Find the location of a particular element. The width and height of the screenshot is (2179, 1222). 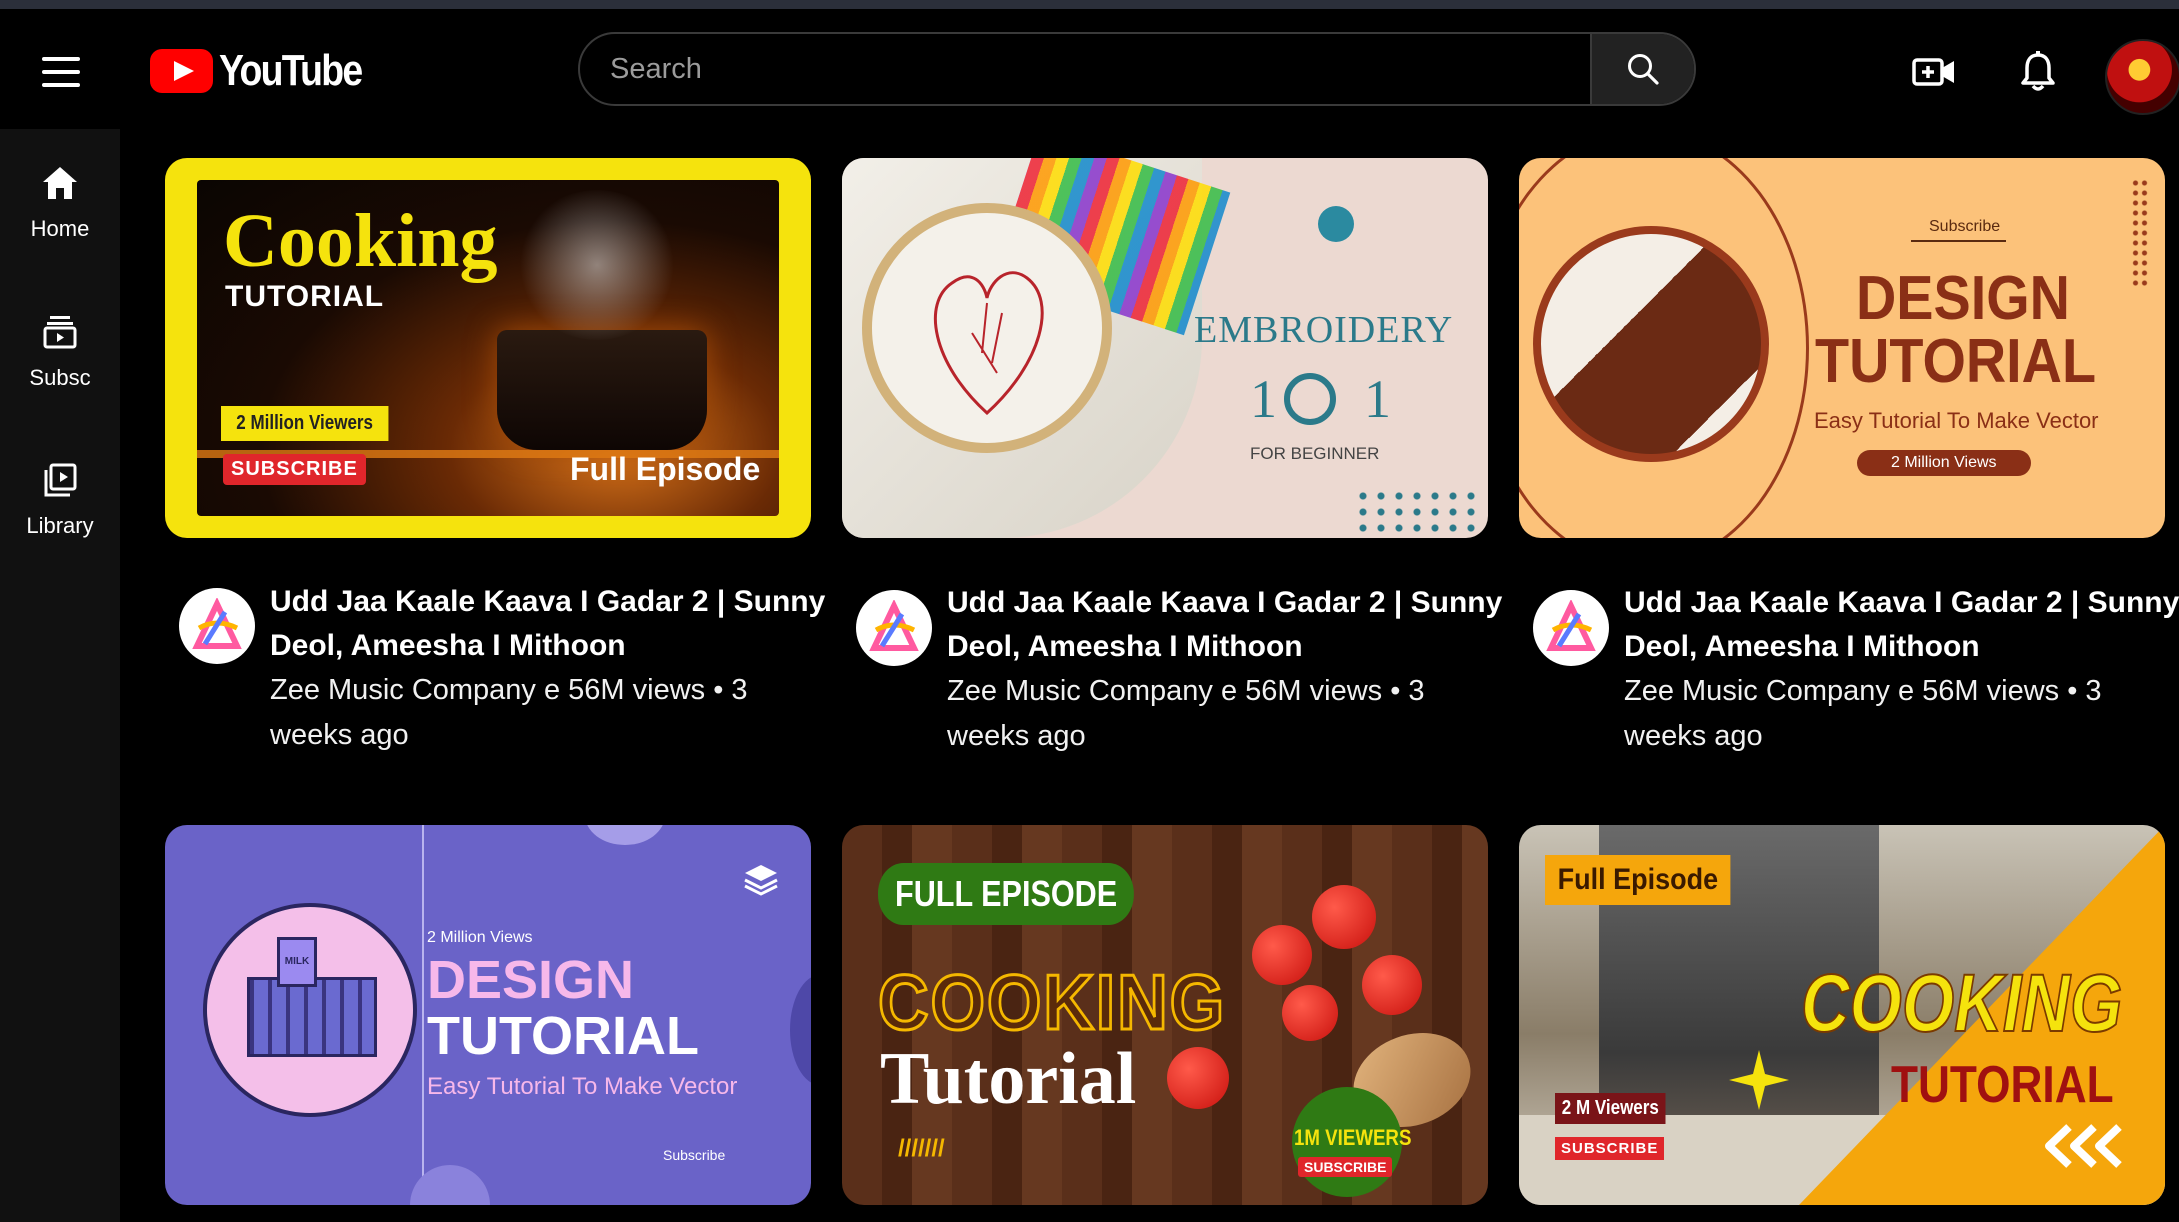

cart-basket is located at coordinates (312, 1017).